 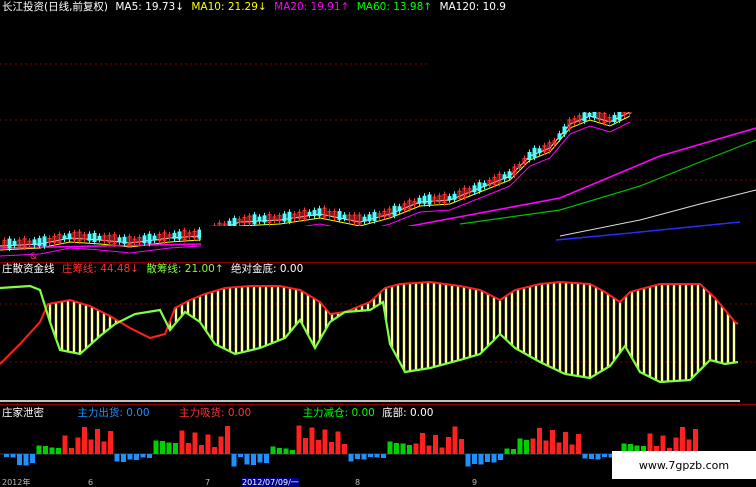 I want to click on absolute-bottom-label: 绝对金底: 0.00, so click(x=267, y=269).